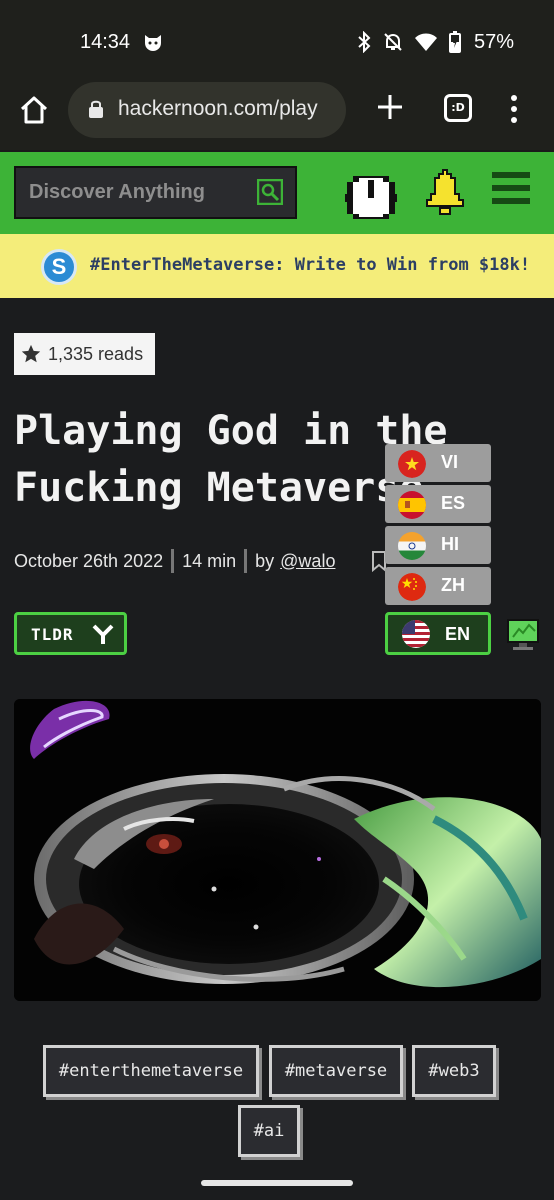  I want to click on battery-icon, so click(454, 42).